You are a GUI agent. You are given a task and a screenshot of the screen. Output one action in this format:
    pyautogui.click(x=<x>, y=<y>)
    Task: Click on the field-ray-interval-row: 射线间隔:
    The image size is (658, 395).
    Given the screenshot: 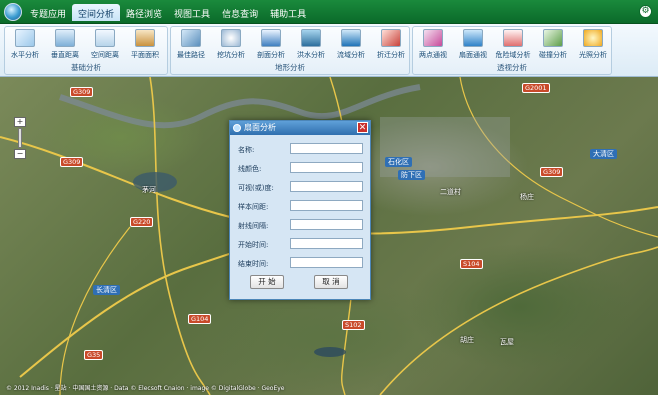 What is the action you would take?
    pyautogui.click(x=302, y=226)
    